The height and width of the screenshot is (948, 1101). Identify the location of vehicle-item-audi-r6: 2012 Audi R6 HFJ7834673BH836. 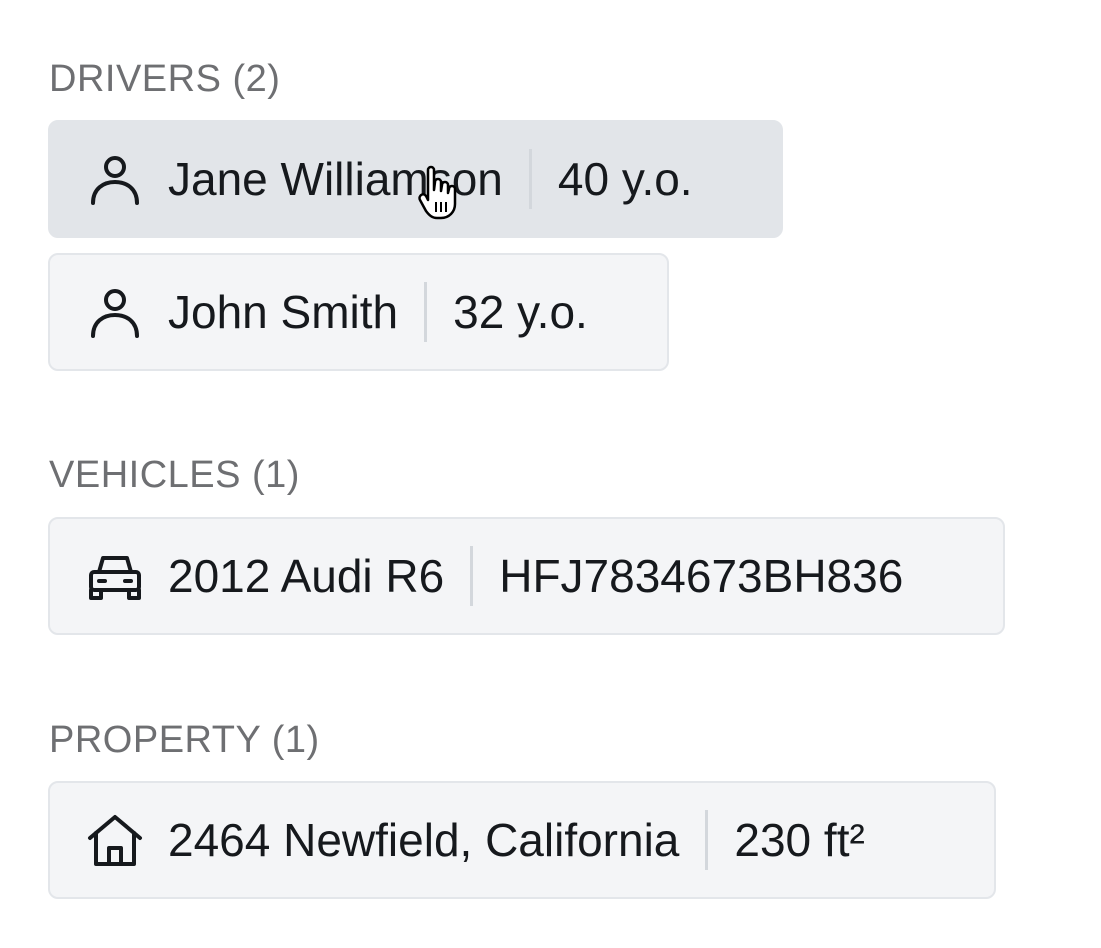
(526, 576).